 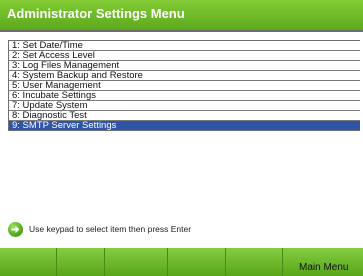 I want to click on main-menu-button: Main Menu, so click(x=323, y=262).